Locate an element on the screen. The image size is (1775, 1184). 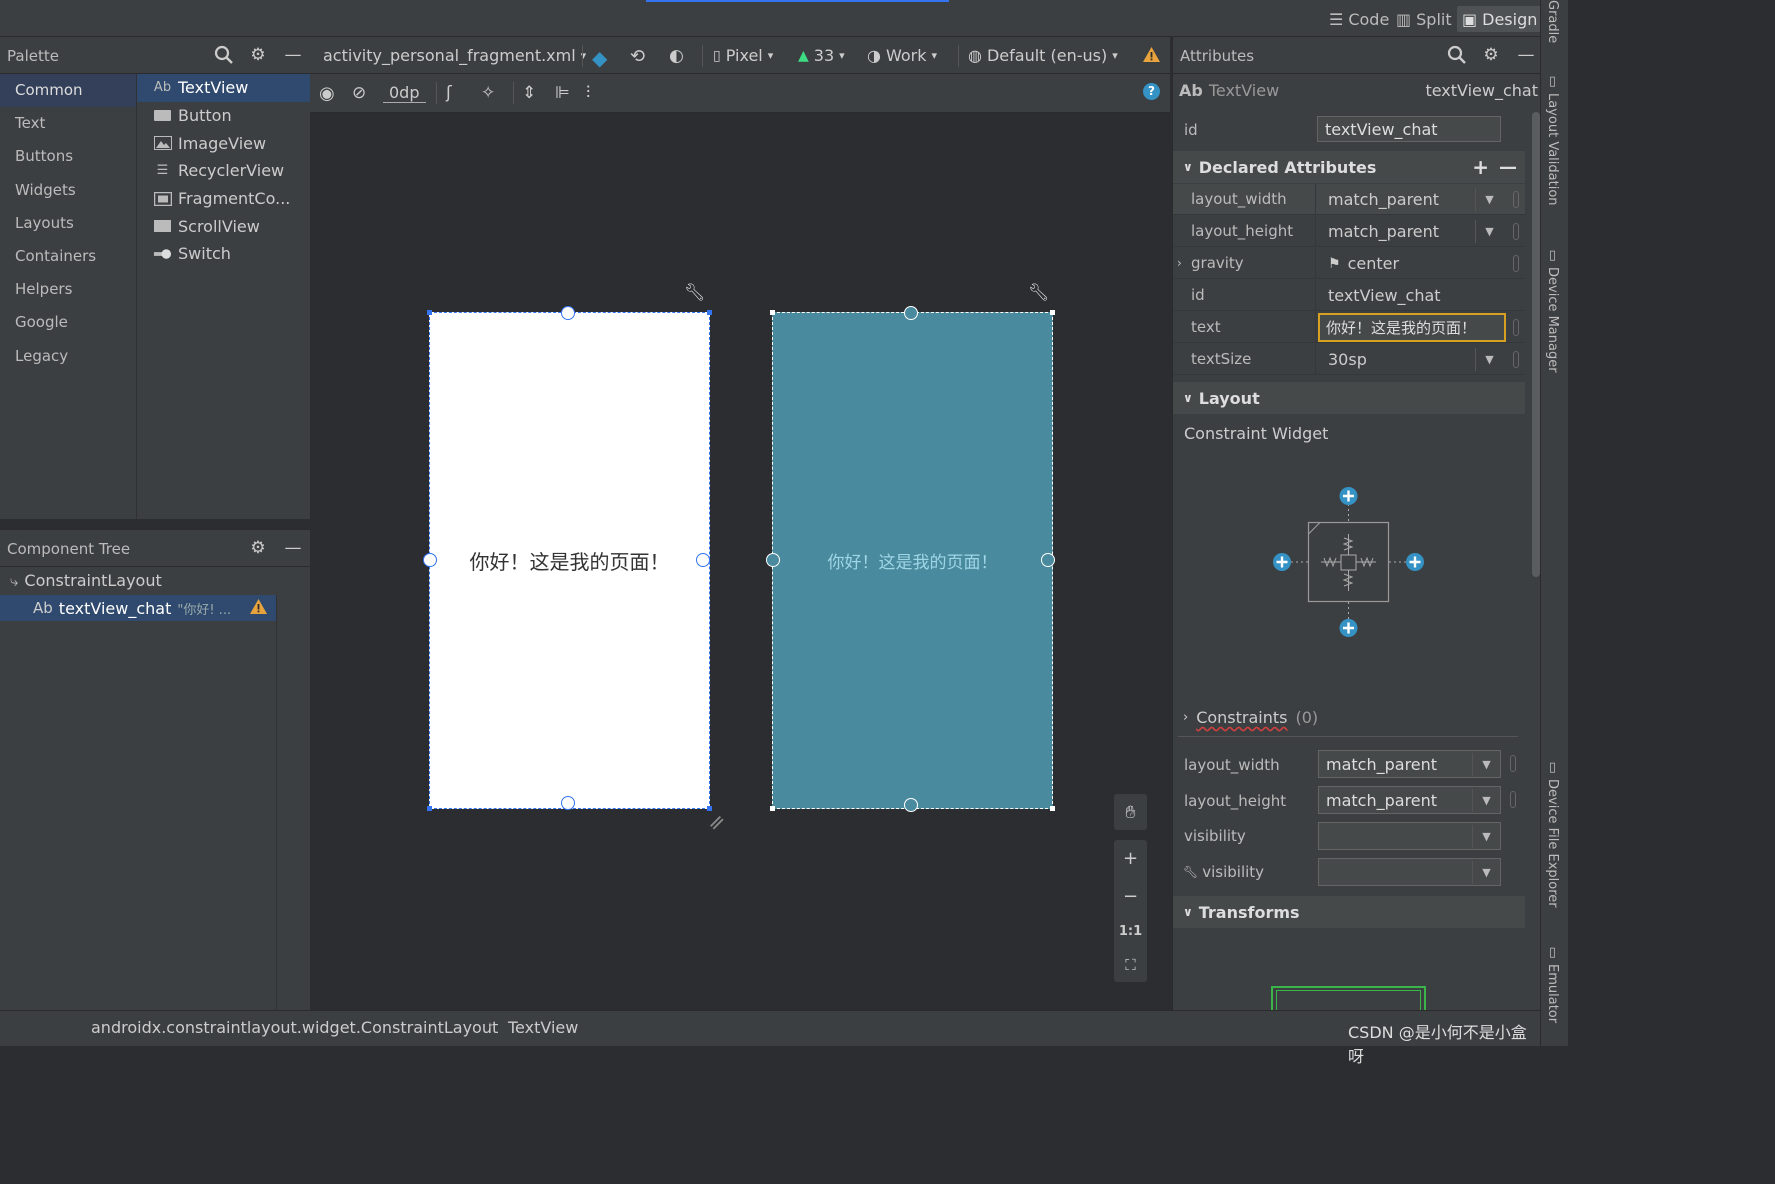
category-google: Google is located at coordinates (68, 322).